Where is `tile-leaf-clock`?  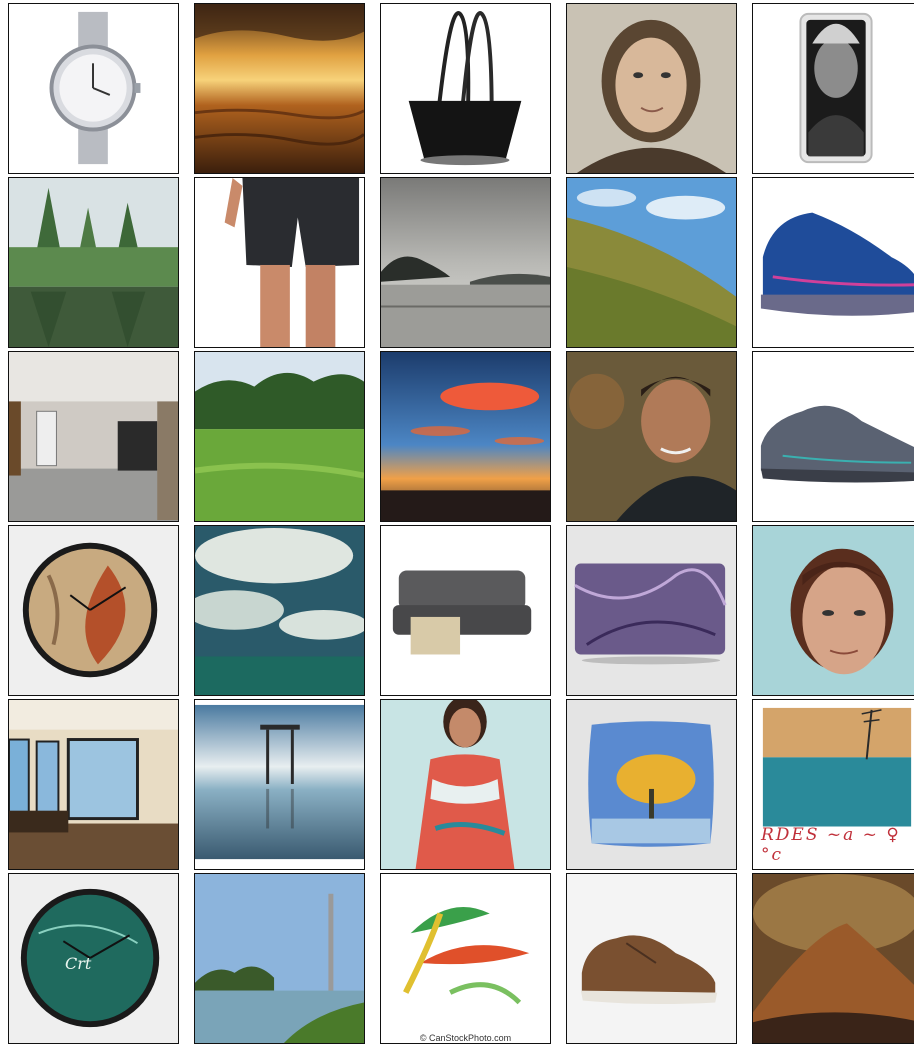 tile-leaf-clock is located at coordinates (93, 610).